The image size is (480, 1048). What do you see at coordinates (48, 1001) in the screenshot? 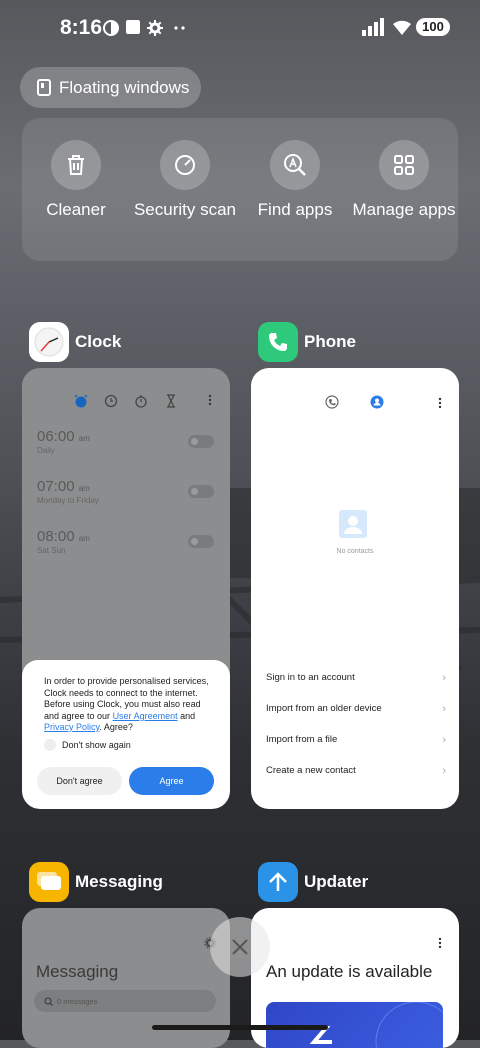
I see `search-icon` at bounding box center [48, 1001].